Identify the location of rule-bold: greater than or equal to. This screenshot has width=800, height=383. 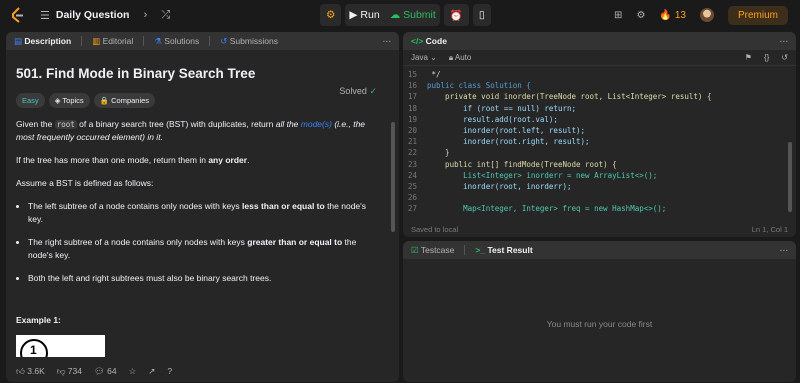
(295, 242).